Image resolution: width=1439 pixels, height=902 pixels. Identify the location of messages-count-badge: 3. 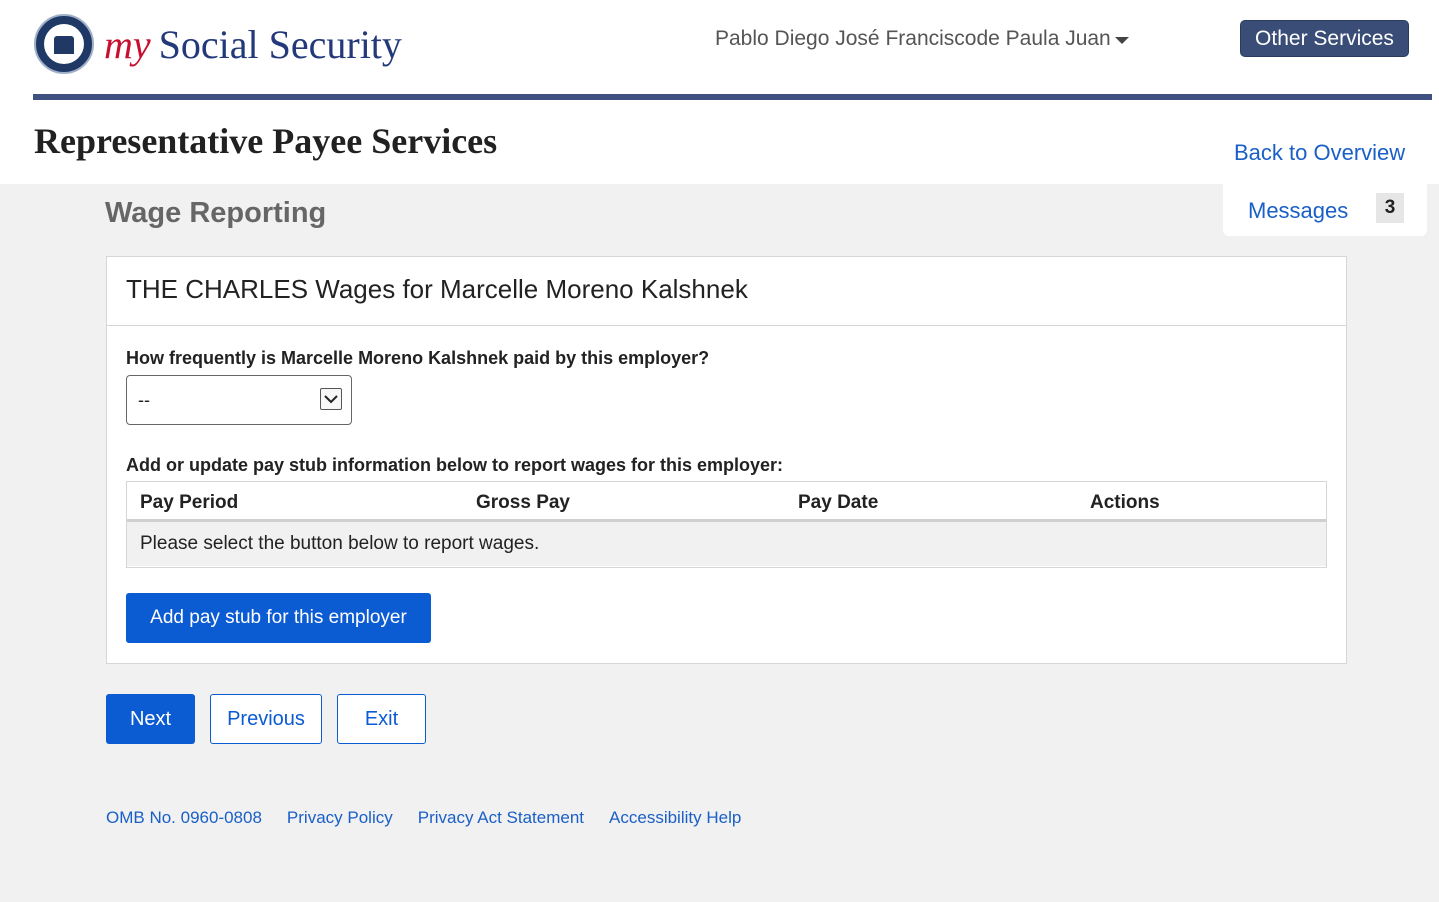
(1390, 208).